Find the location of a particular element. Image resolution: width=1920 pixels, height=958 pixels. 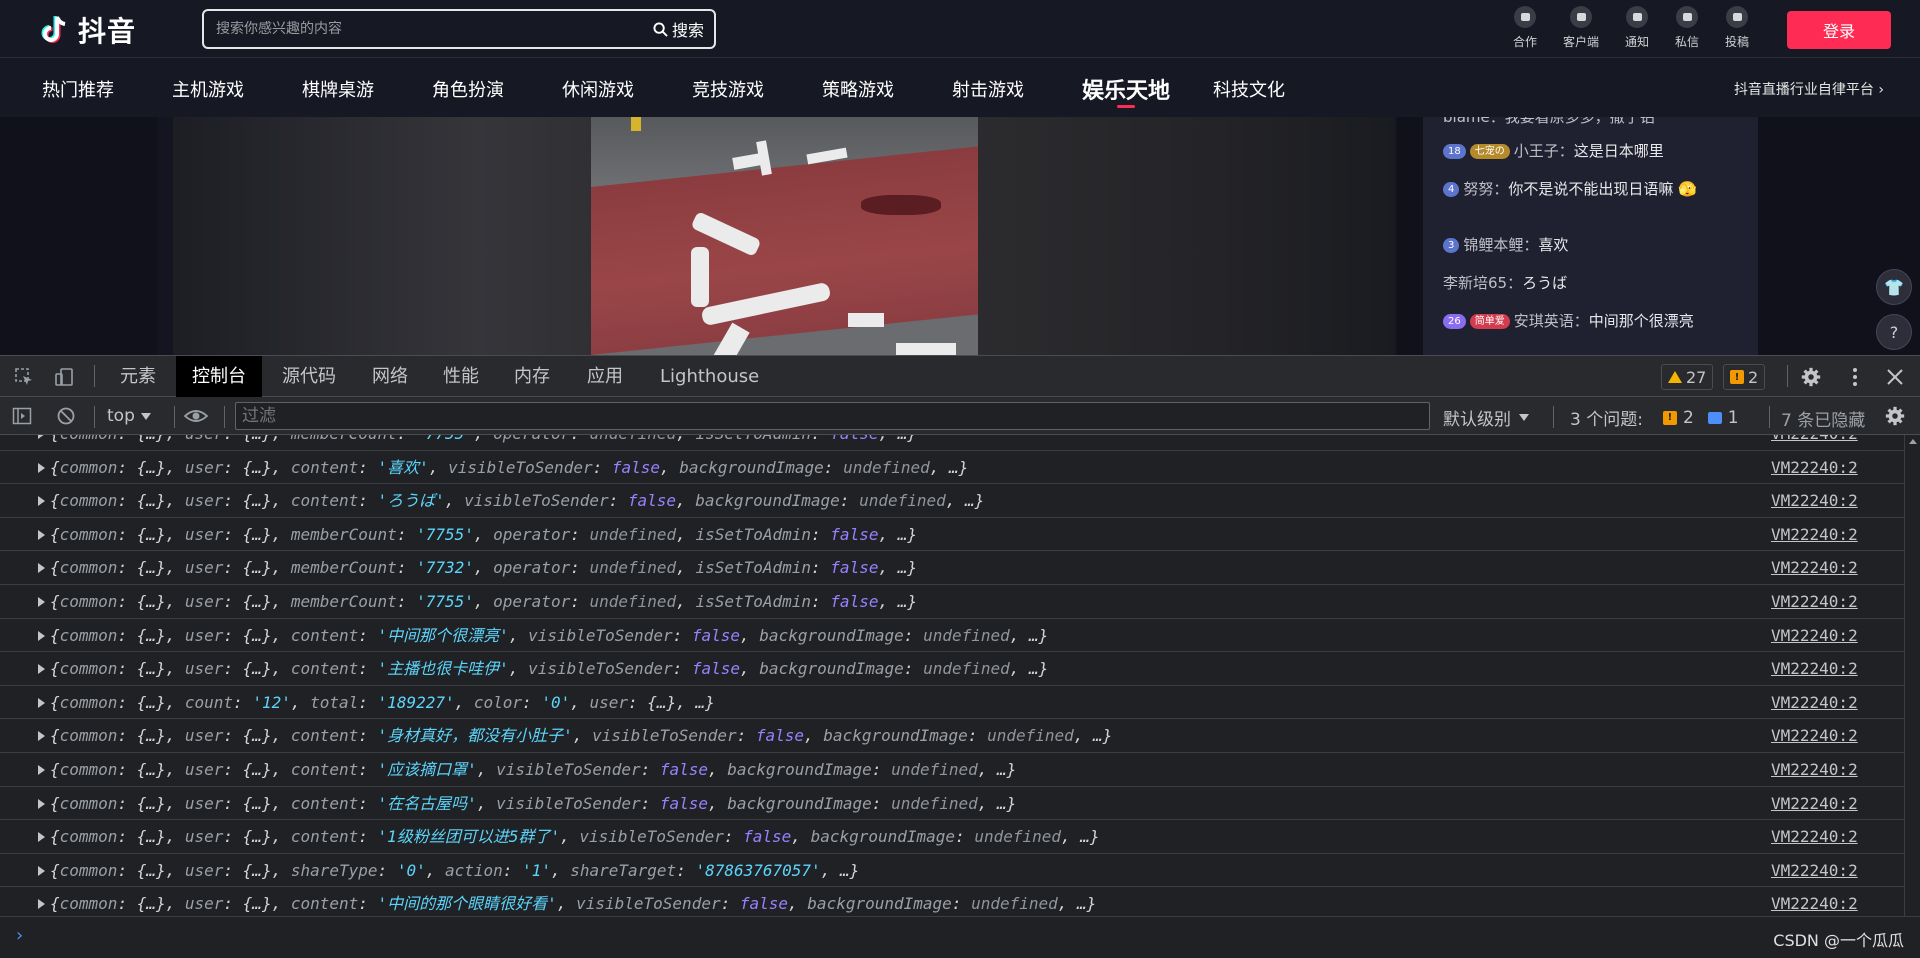

console-settings-gear-icon is located at coordinates (1895, 416).